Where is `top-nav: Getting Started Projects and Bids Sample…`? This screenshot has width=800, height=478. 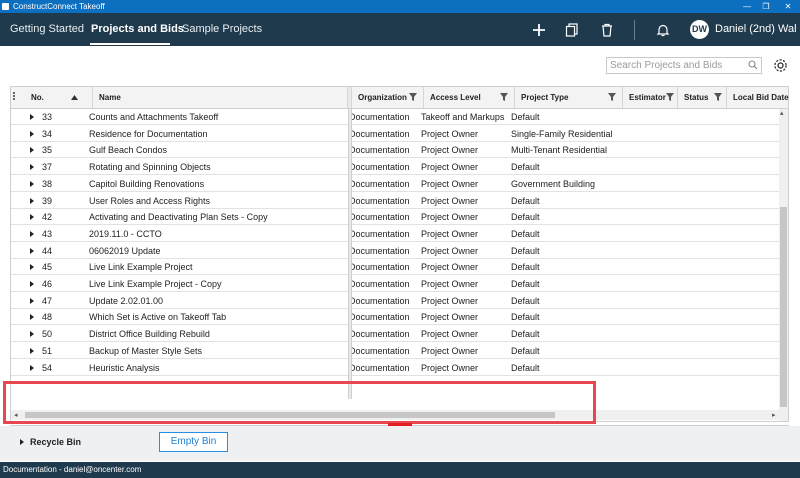
top-nav: Getting Started Projects and Bids Sample… is located at coordinates (400, 29).